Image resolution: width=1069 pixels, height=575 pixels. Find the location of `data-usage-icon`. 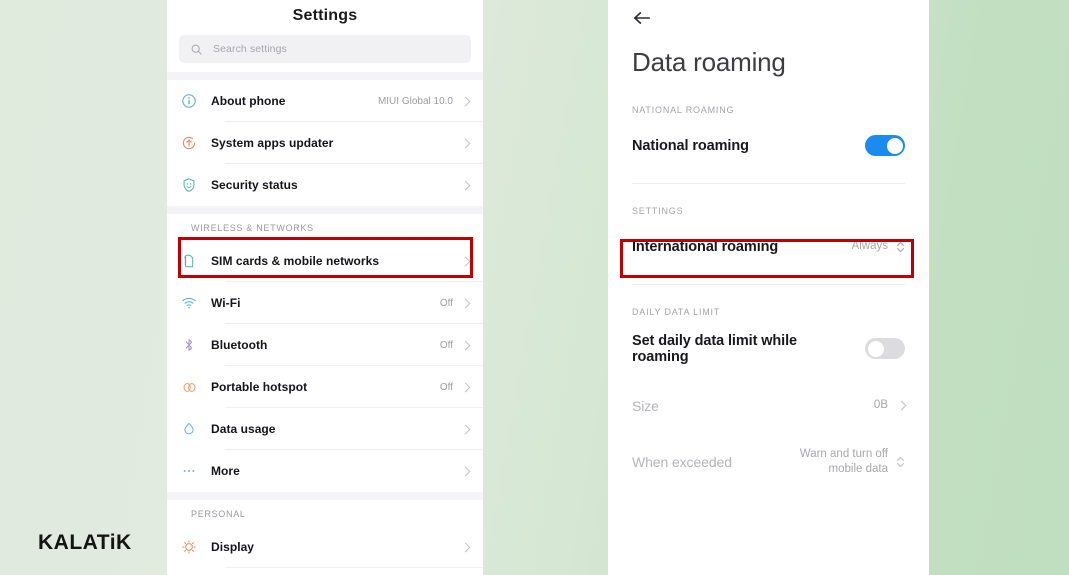

data-usage-icon is located at coordinates (189, 429).